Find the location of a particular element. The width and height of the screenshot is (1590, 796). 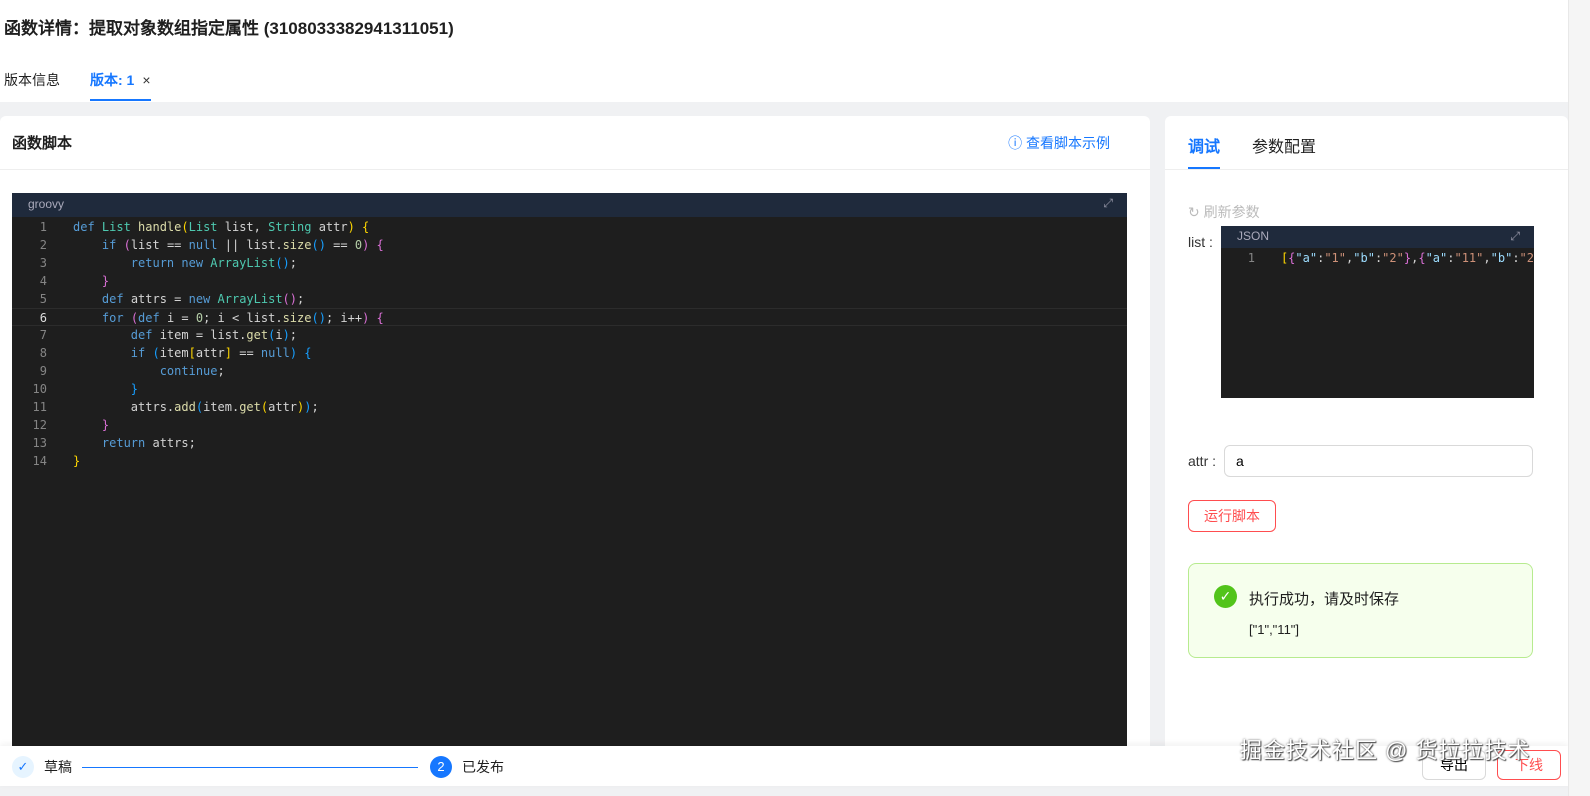

line-number: 14 is located at coordinates (39, 461).